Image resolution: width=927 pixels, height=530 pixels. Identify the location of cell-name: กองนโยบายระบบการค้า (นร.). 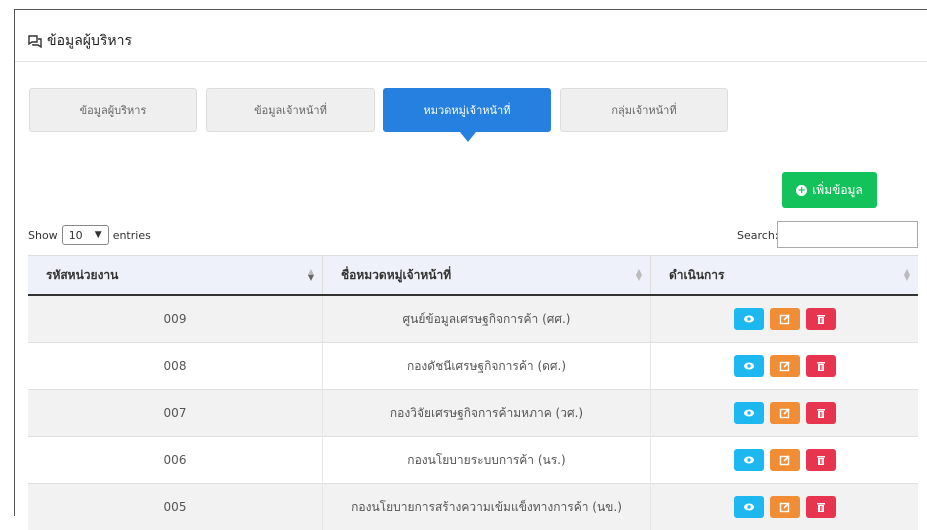
(487, 460).